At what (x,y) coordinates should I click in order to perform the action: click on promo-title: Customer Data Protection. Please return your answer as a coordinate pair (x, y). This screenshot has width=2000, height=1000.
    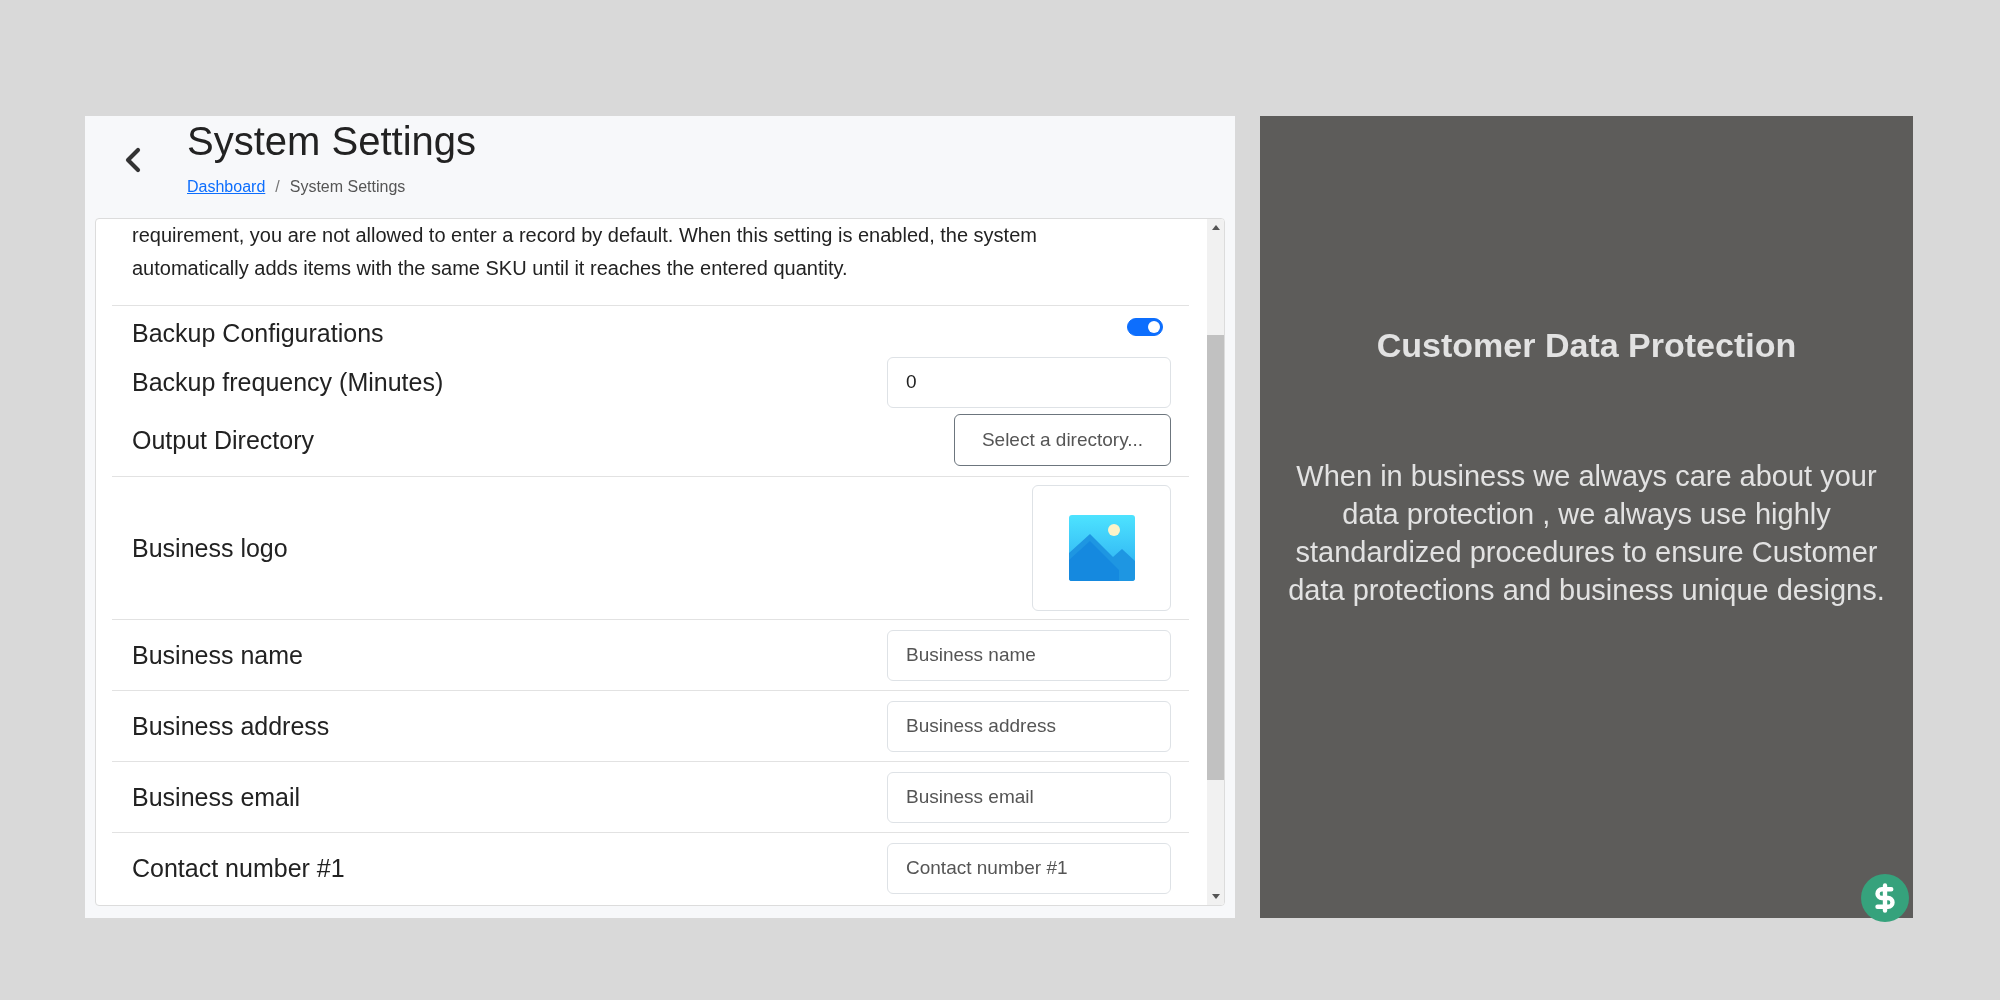
    Looking at the image, I should click on (1586, 345).